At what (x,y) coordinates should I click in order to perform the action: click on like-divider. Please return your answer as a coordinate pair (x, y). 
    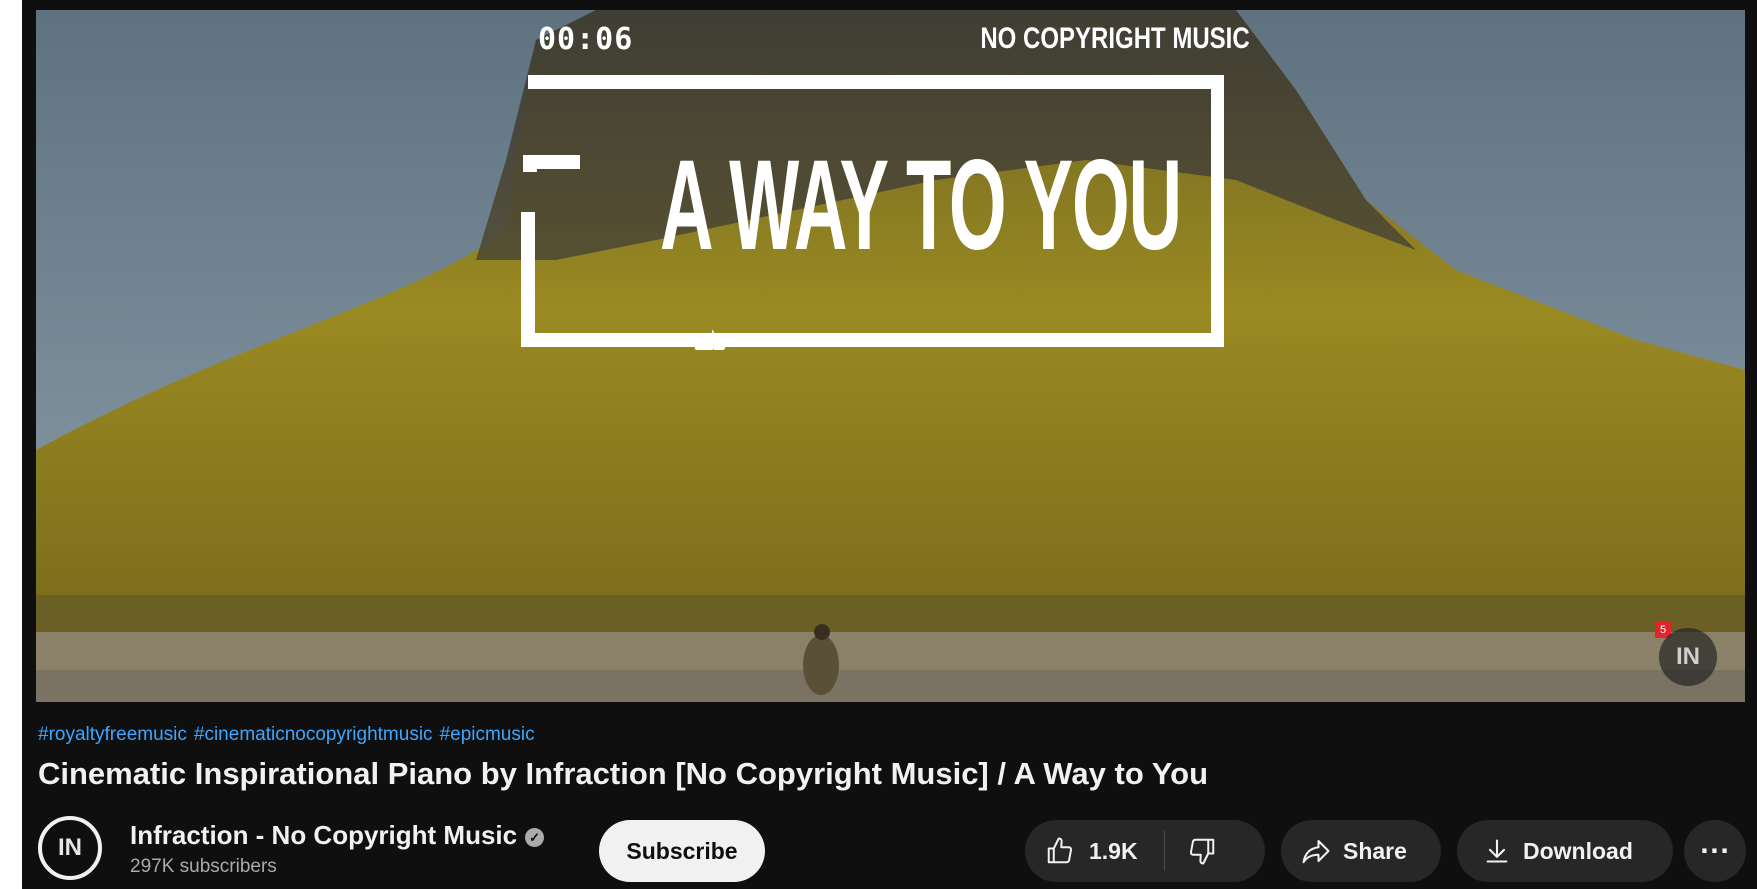
    Looking at the image, I should click on (1164, 851).